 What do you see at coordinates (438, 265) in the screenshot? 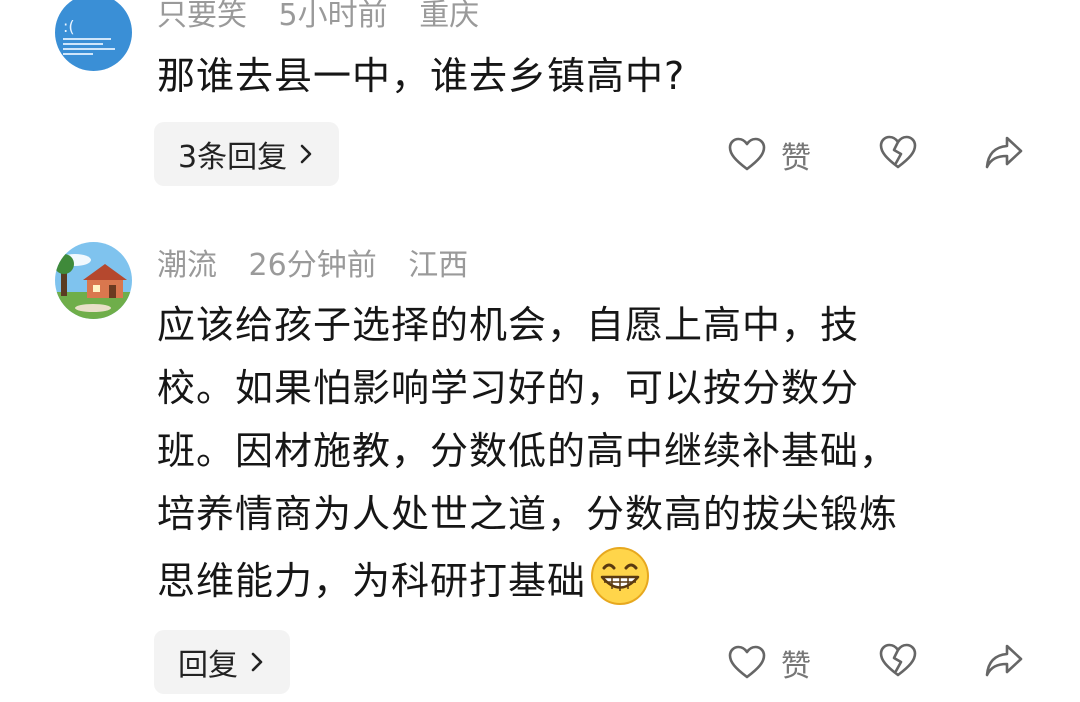
I see `location: 江西` at bounding box center [438, 265].